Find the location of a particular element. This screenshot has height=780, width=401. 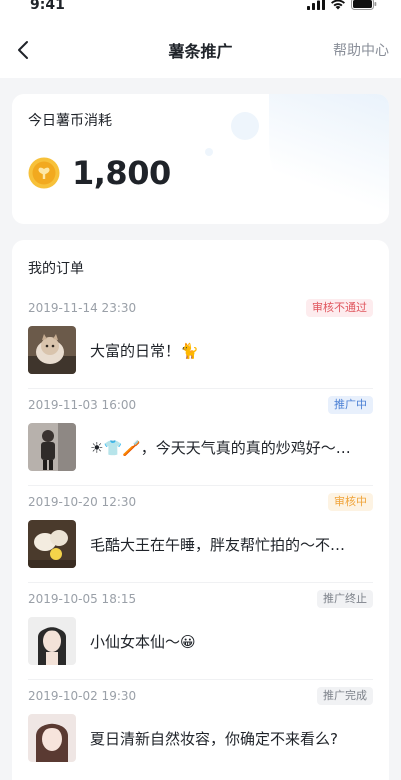

nav-bar: 薯条推广 帮助中心 is located at coordinates (200, 50).